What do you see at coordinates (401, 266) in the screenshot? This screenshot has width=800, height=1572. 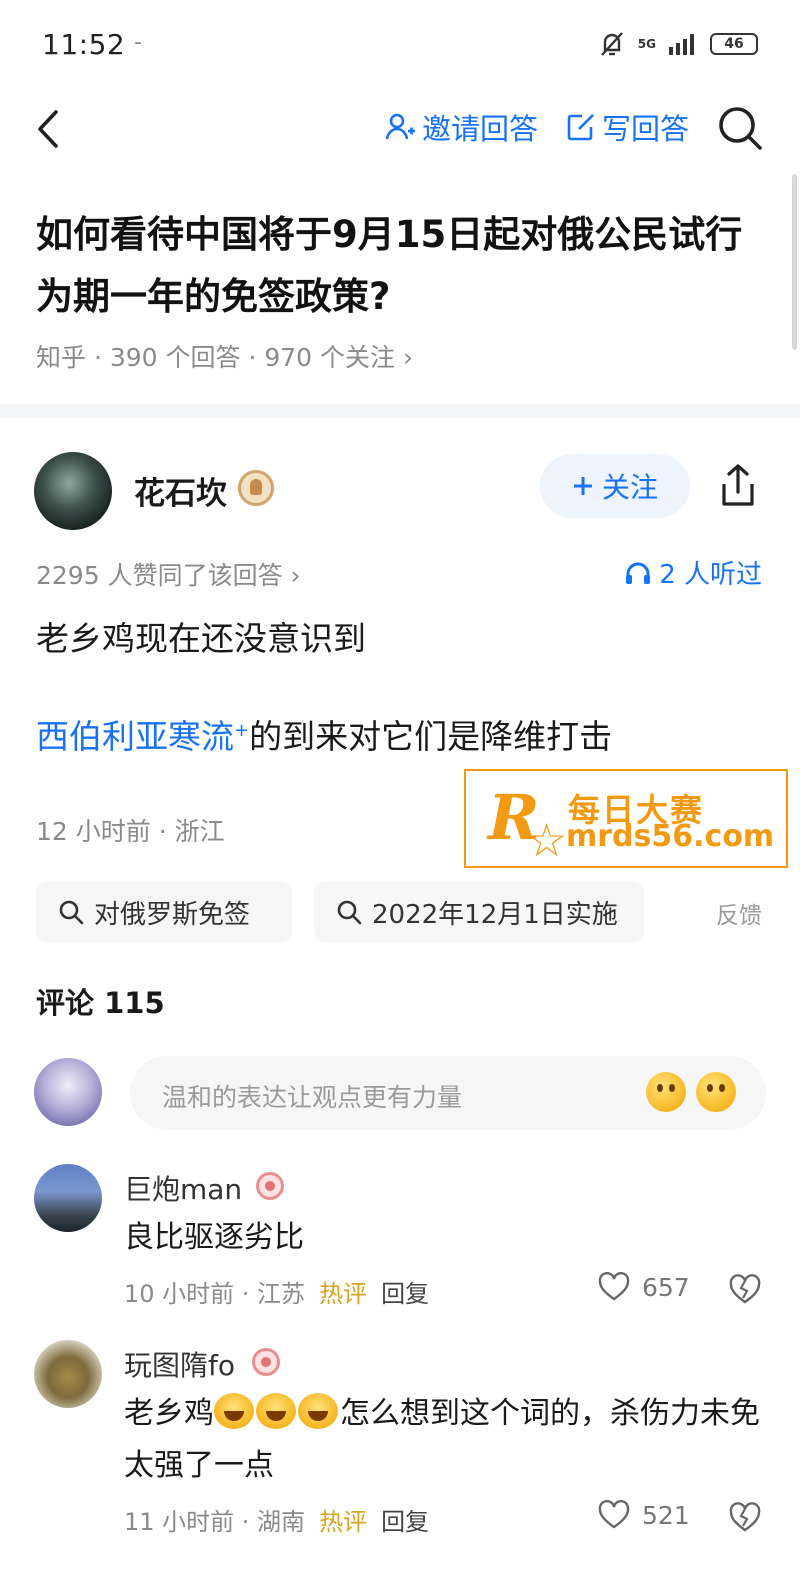 I see `question-title: 如何看待中国将于9月15日起对俄公民试行为期一年的免签政策?` at bounding box center [401, 266].